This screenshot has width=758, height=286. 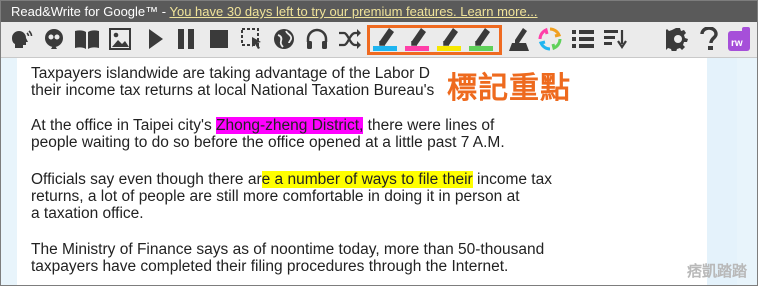 What do you see at coordinates (290, 125) in the screenshot?
I see `highlighted-text-magenta: Zhong-zheng District,` at bounding box center [290, 125].